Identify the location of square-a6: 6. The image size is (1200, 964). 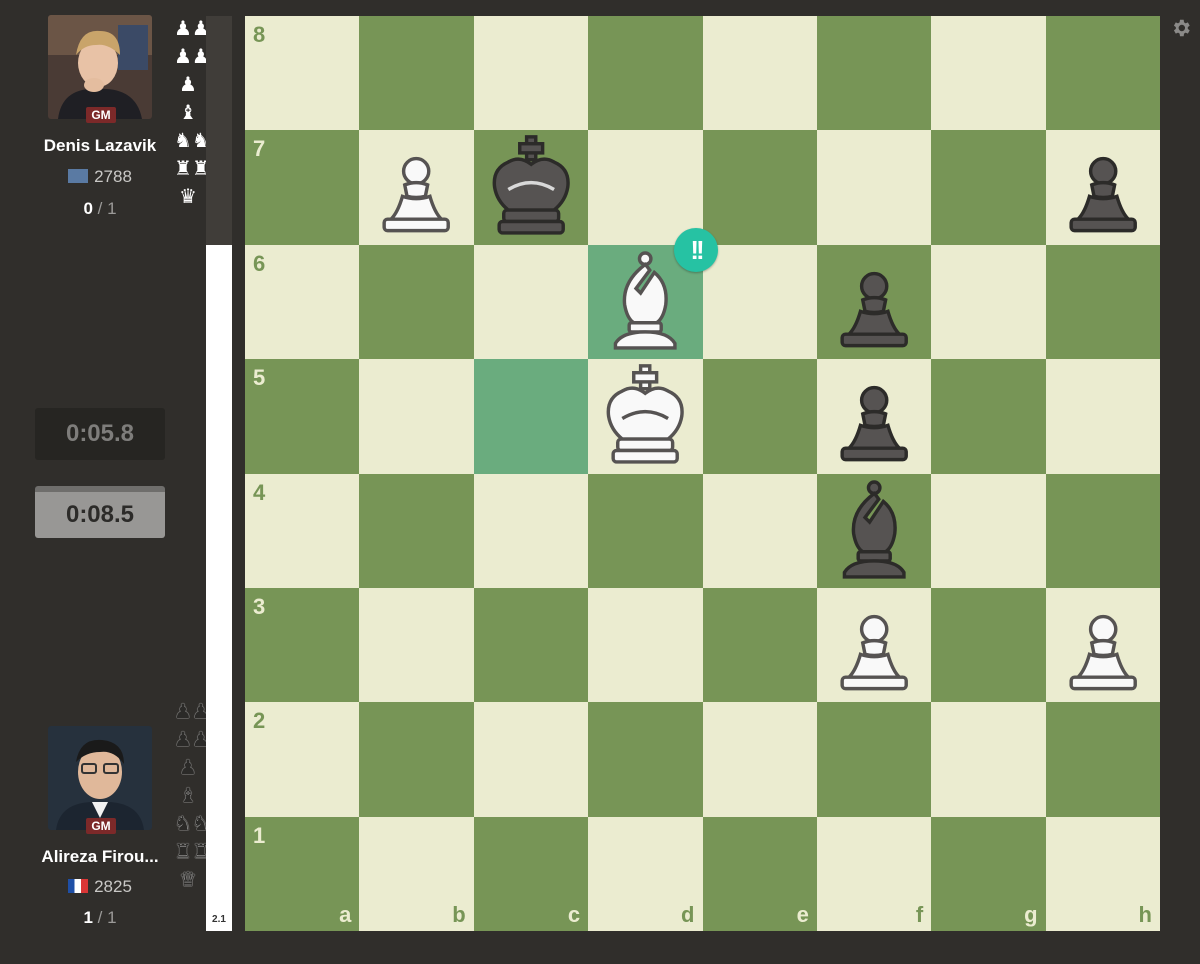
(302, 302).